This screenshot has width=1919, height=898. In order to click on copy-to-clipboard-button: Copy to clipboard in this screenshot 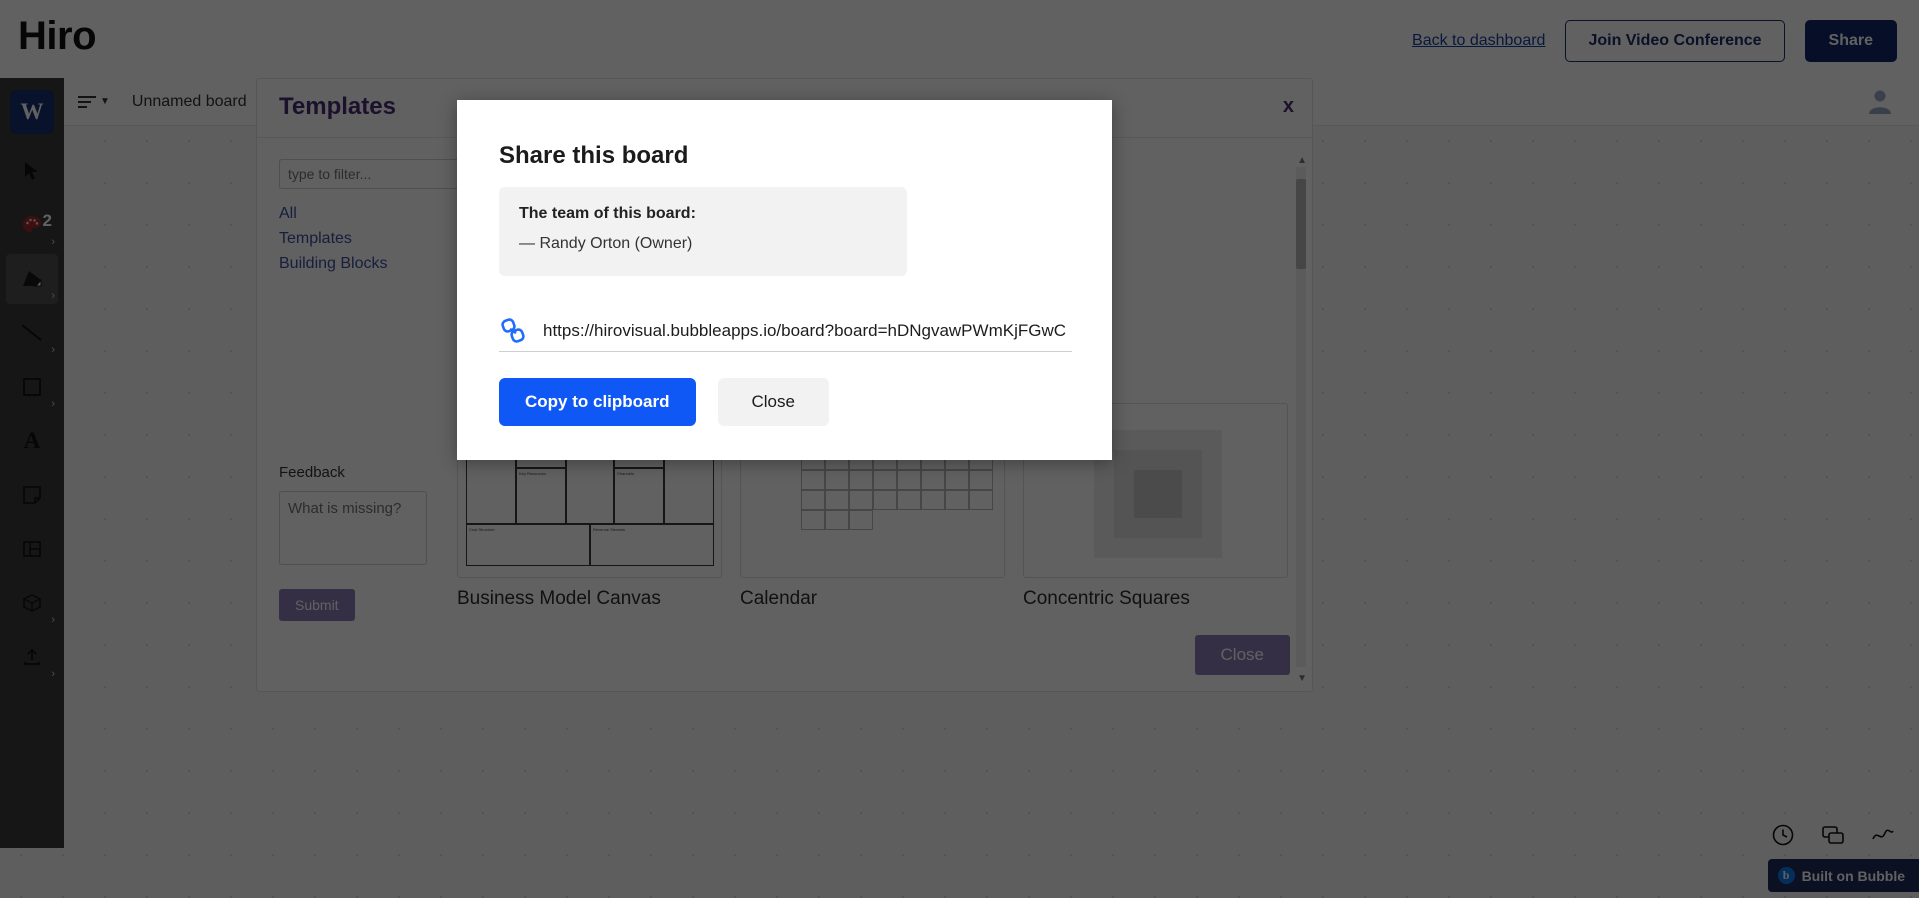, I will do `click(597, 402)`.